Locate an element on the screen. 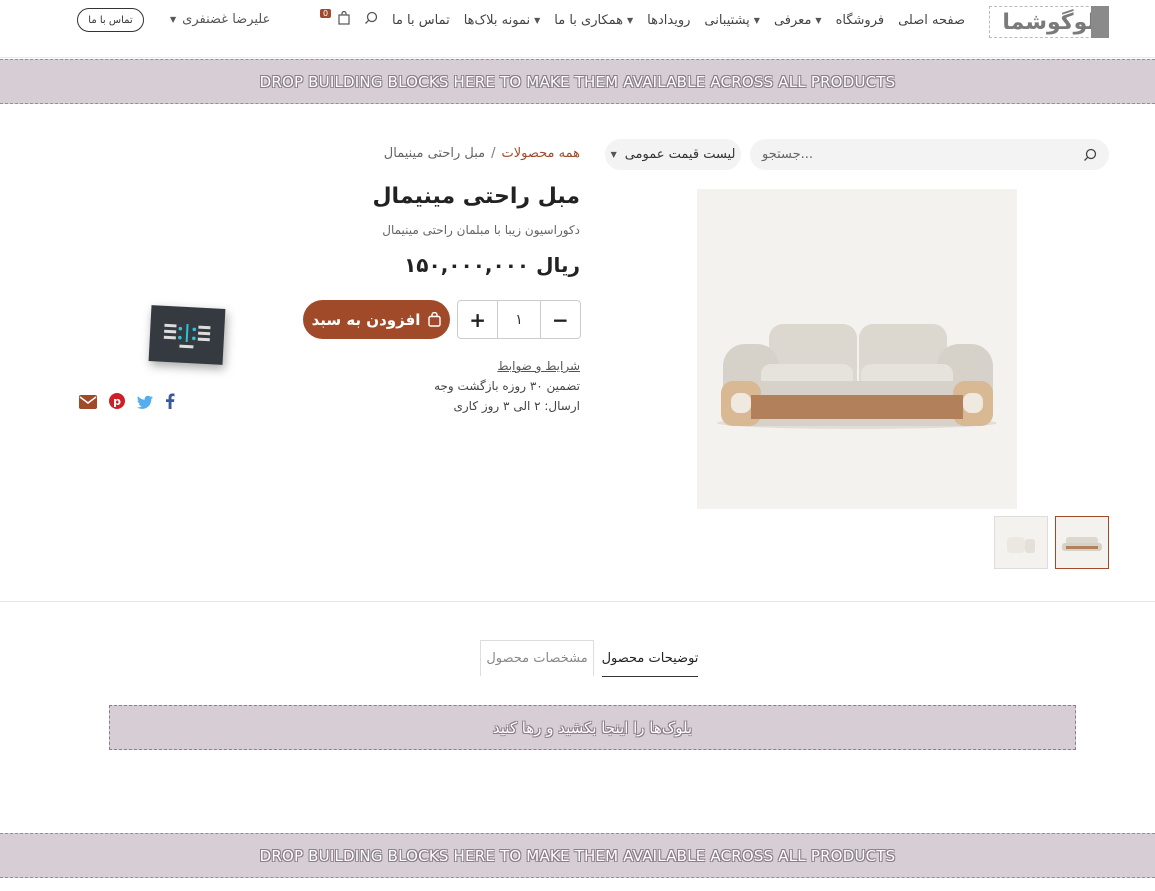 The height and width of the screenshot is (891, 1155). user-menu: ▼ علیرضا غضنفری is located at coordinates (220, 19).